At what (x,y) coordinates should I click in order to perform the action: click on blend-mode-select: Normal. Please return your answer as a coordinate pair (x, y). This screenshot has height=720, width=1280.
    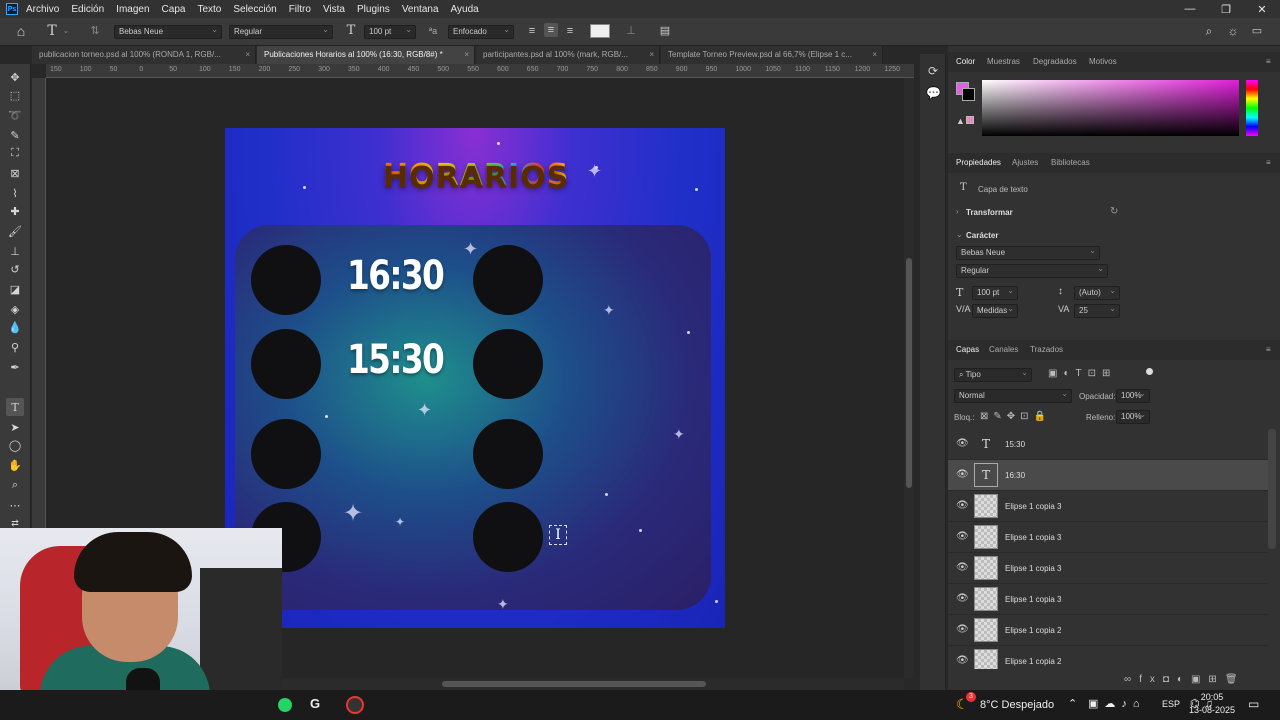
    Looking at the image, I should click on (1013, 395).